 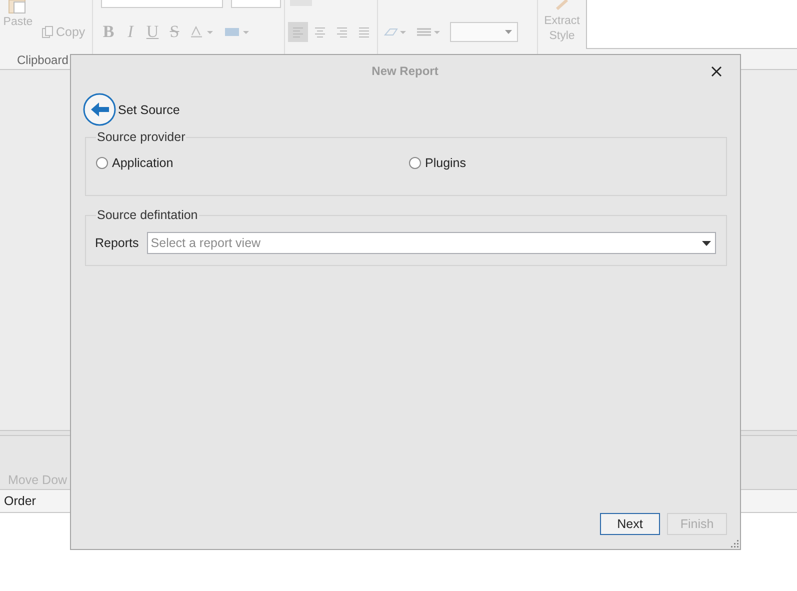 What do you see at coordinates (252, 163) in the screenshot?
I see `radio-option: Application` at bounding box center [252, 163].